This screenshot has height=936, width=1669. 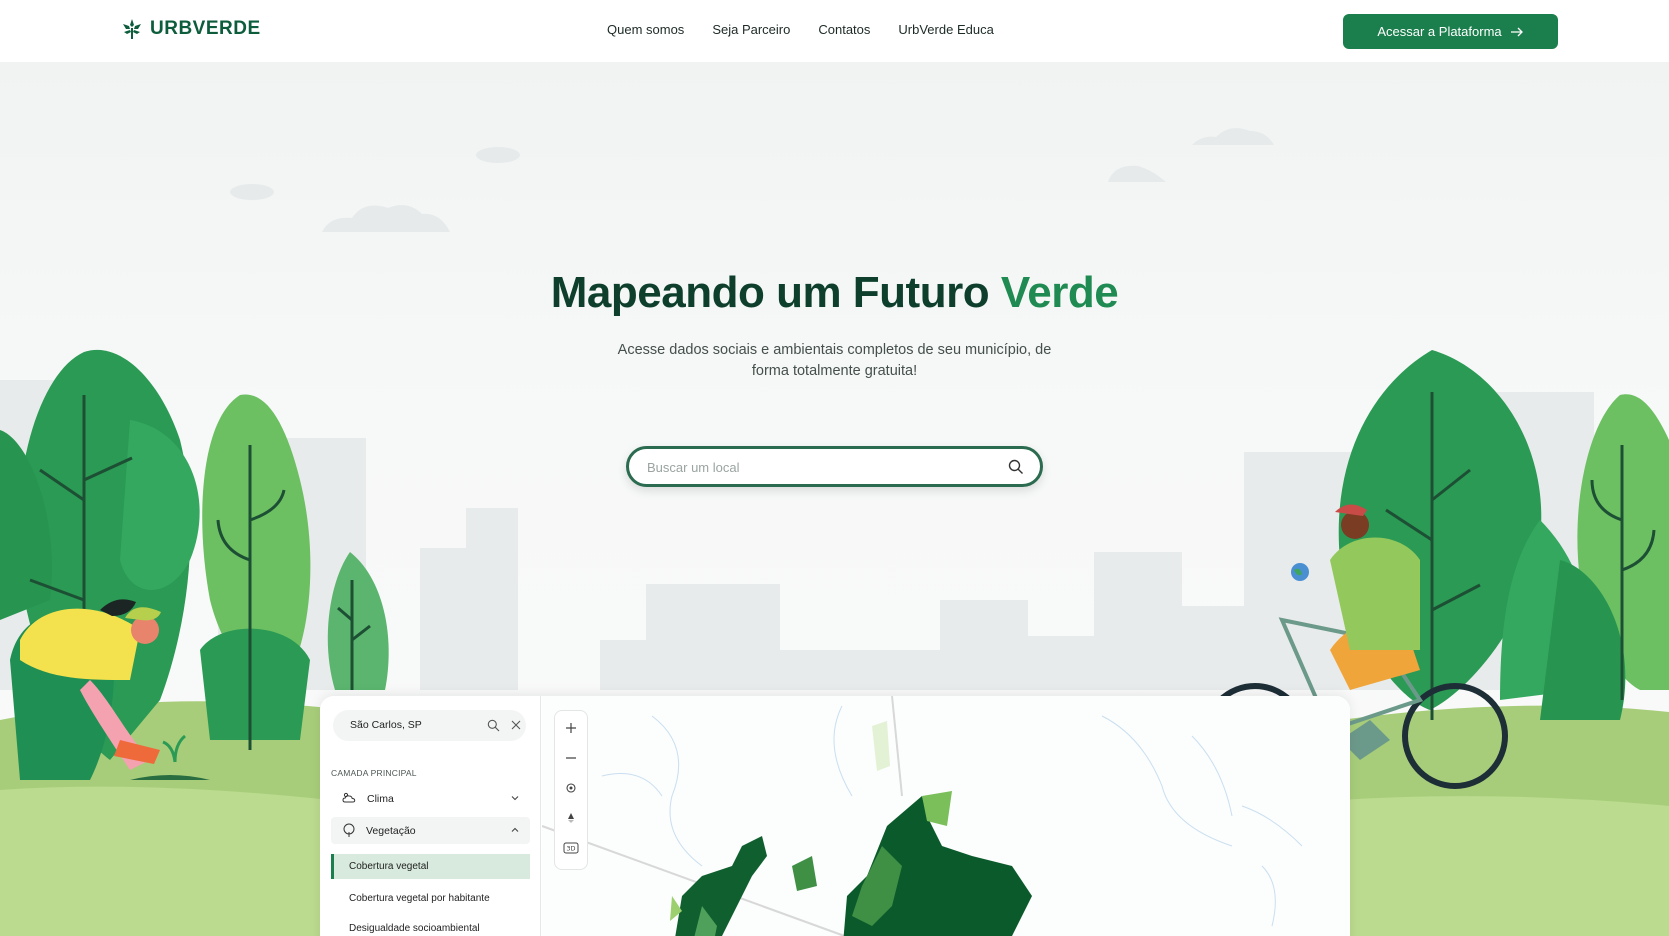 I want to click on hero-title: Mapeando um Futuro Verde, so click(x=834, y=293).